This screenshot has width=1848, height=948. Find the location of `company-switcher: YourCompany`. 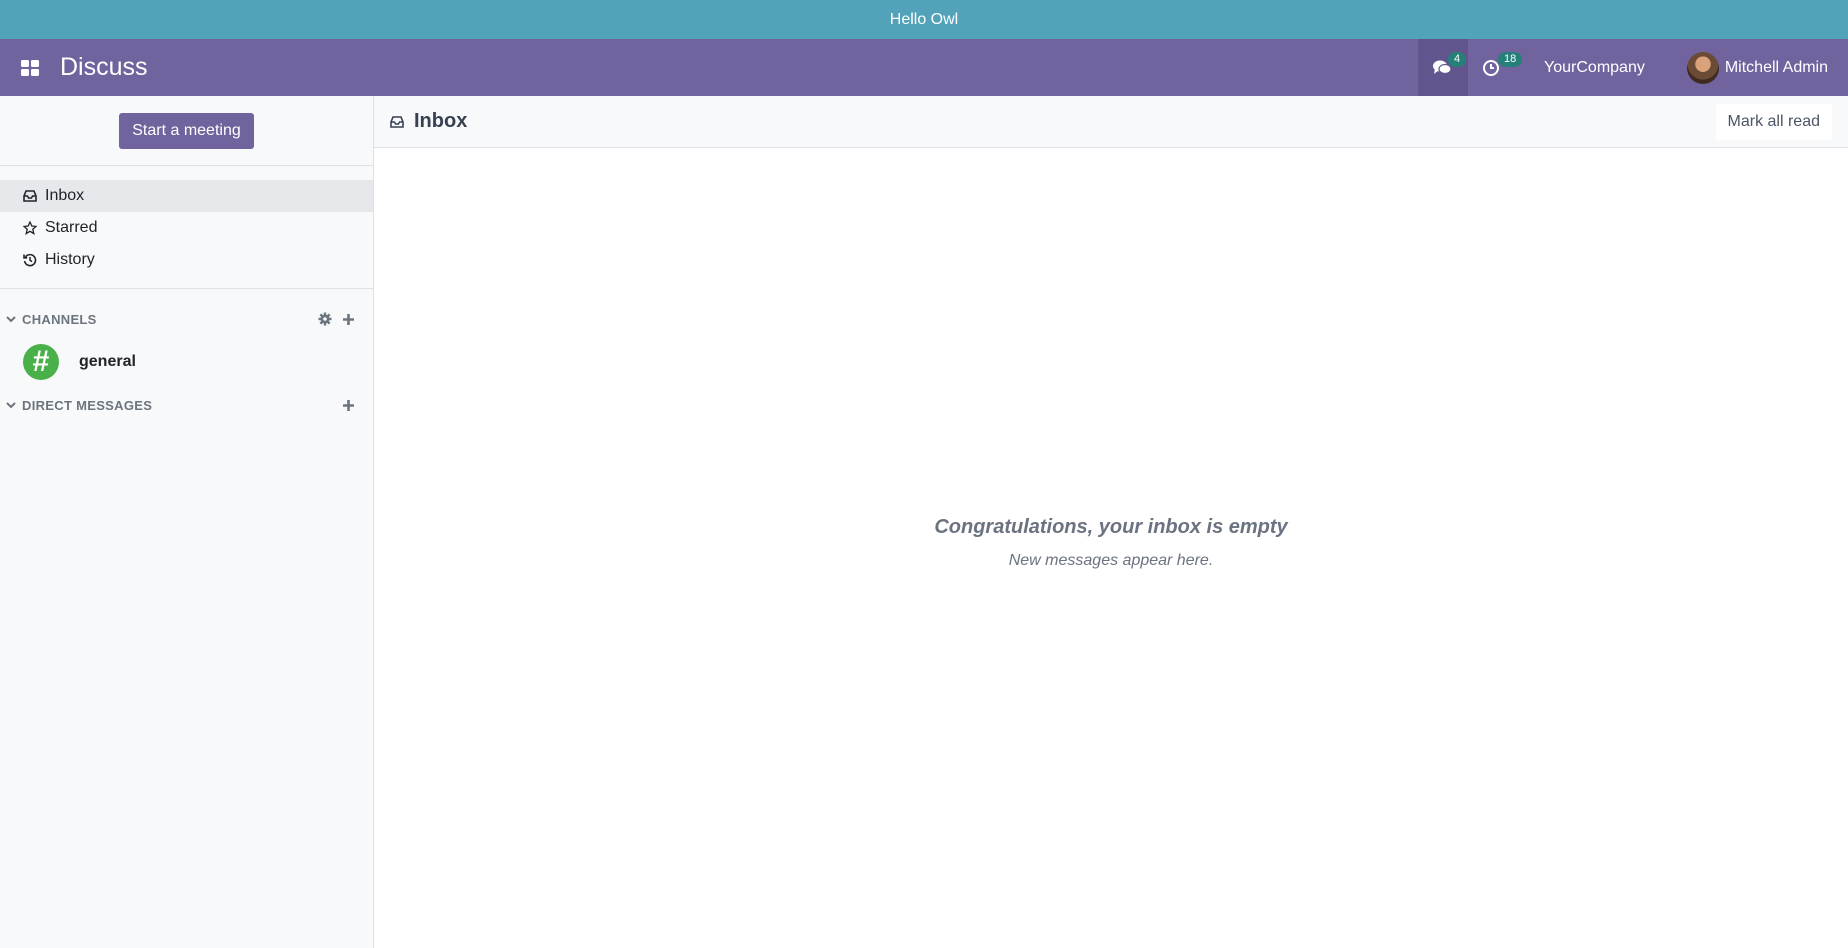

company-switcher: YourCompany is located at coordinates (1594, 67).